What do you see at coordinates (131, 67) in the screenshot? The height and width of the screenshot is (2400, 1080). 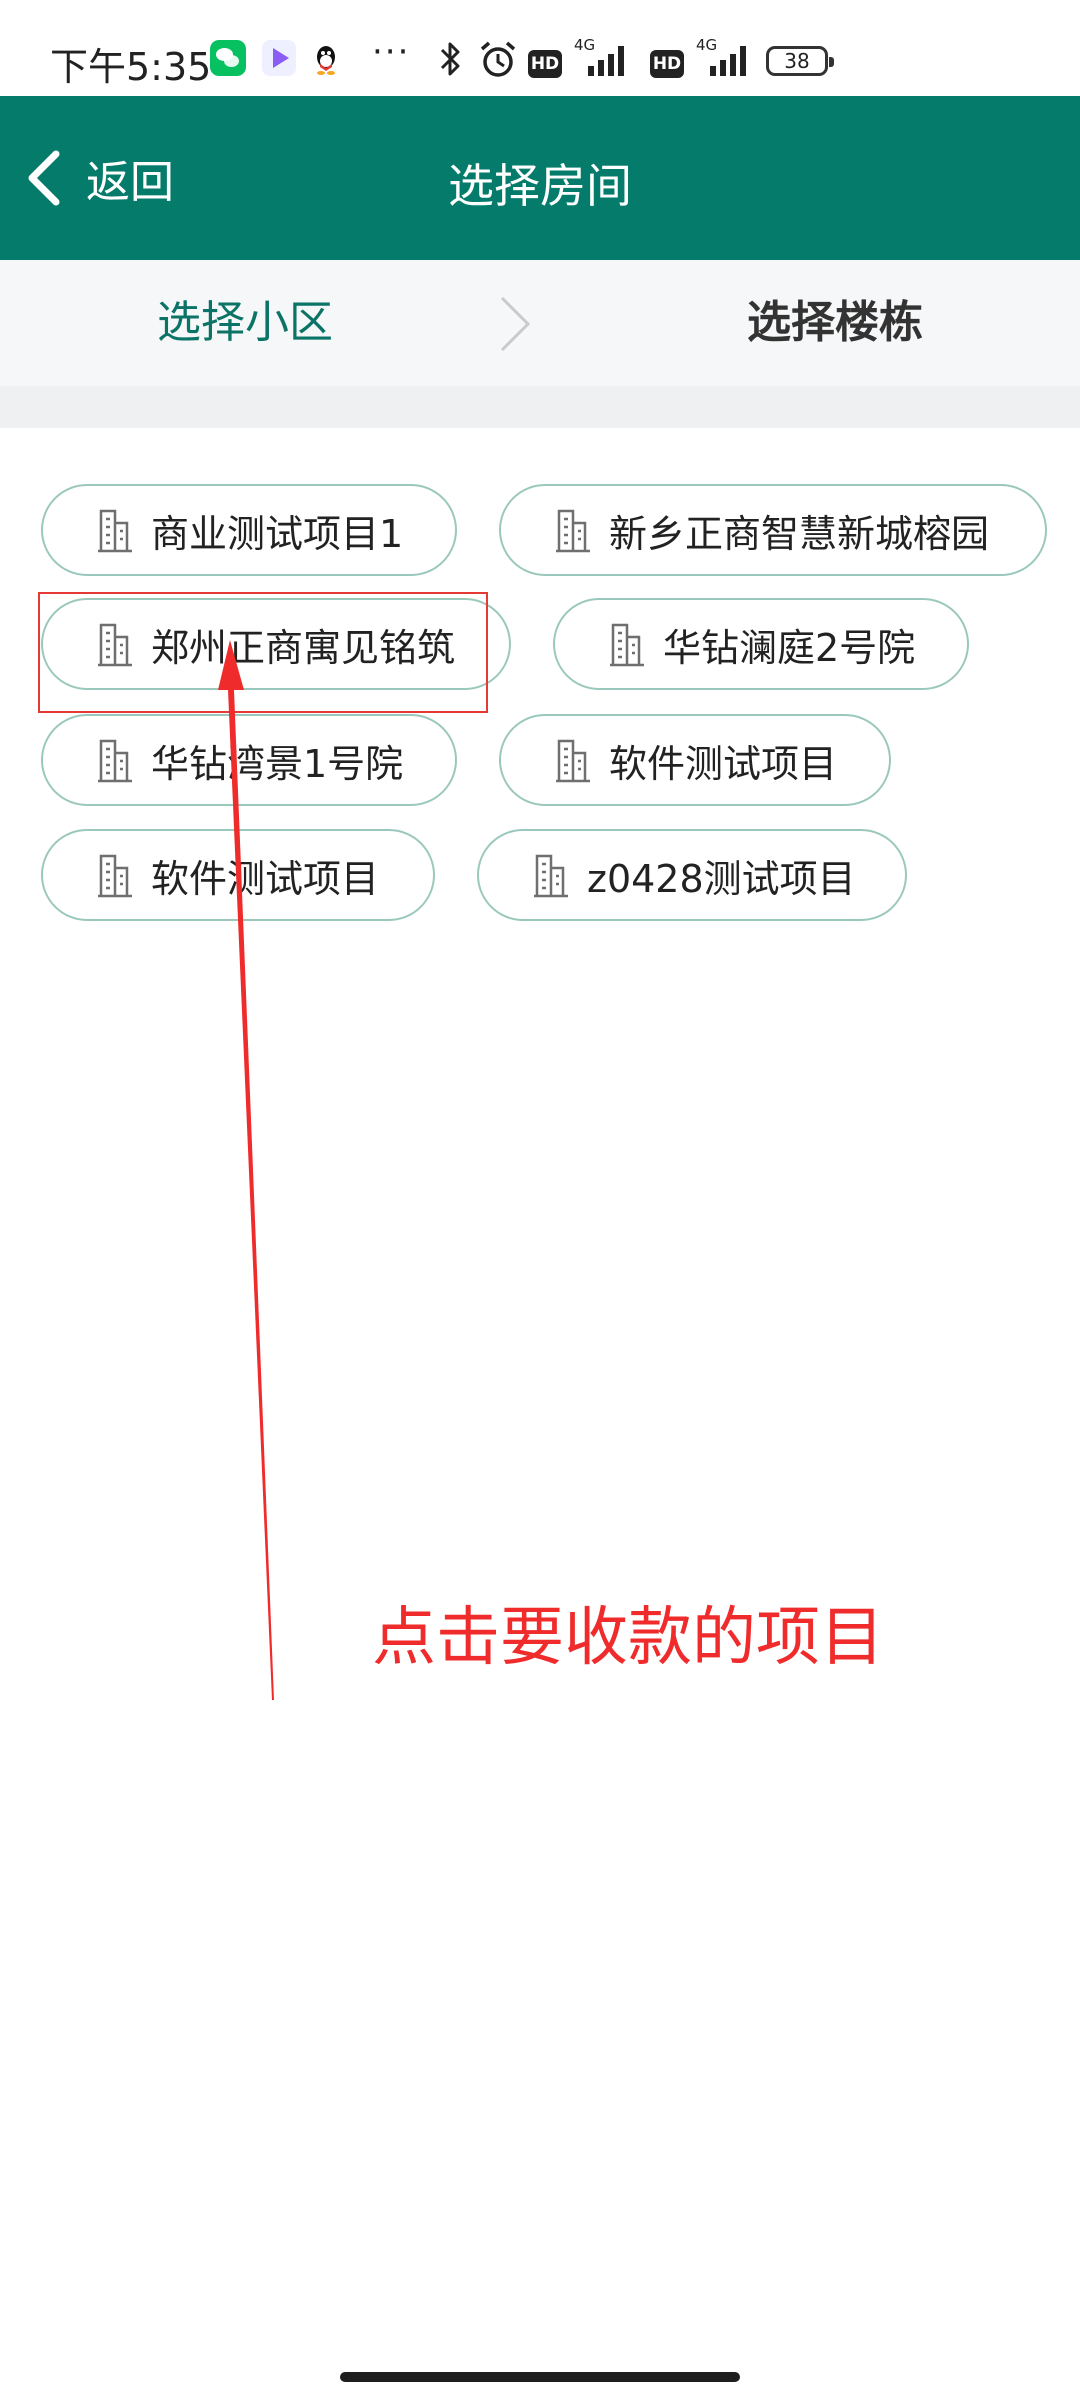 I see `status-time: 下午5:35` at bounding box center [131, 67].